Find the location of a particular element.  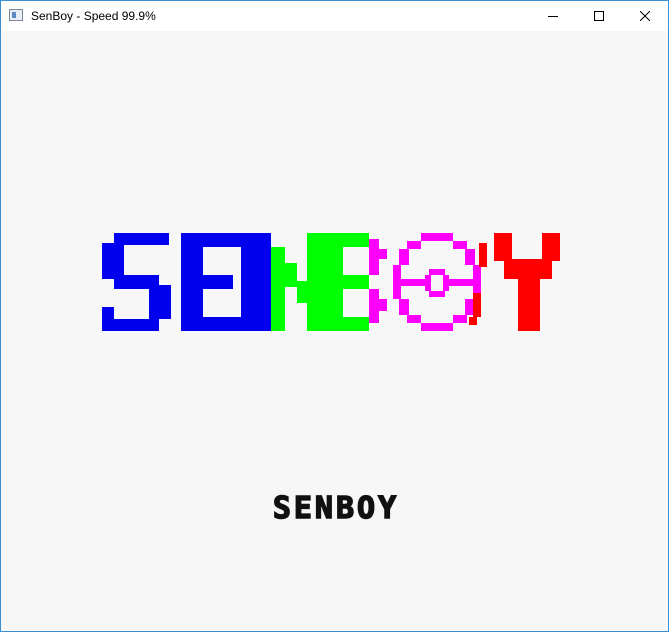

maximize-button is located at coordinates (599, 16).